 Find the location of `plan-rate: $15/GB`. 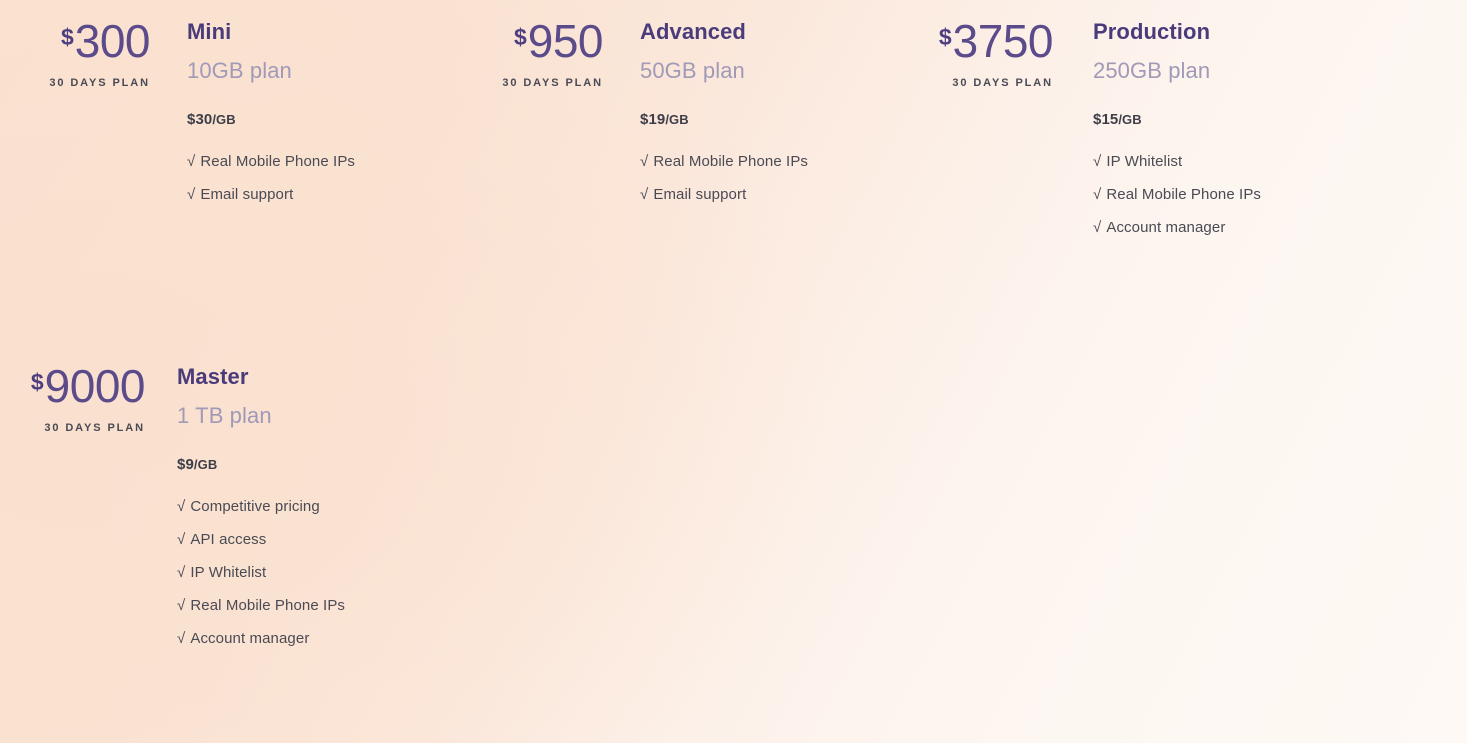

plan-rate: $15/GB is located at coordinates (1177, 119).